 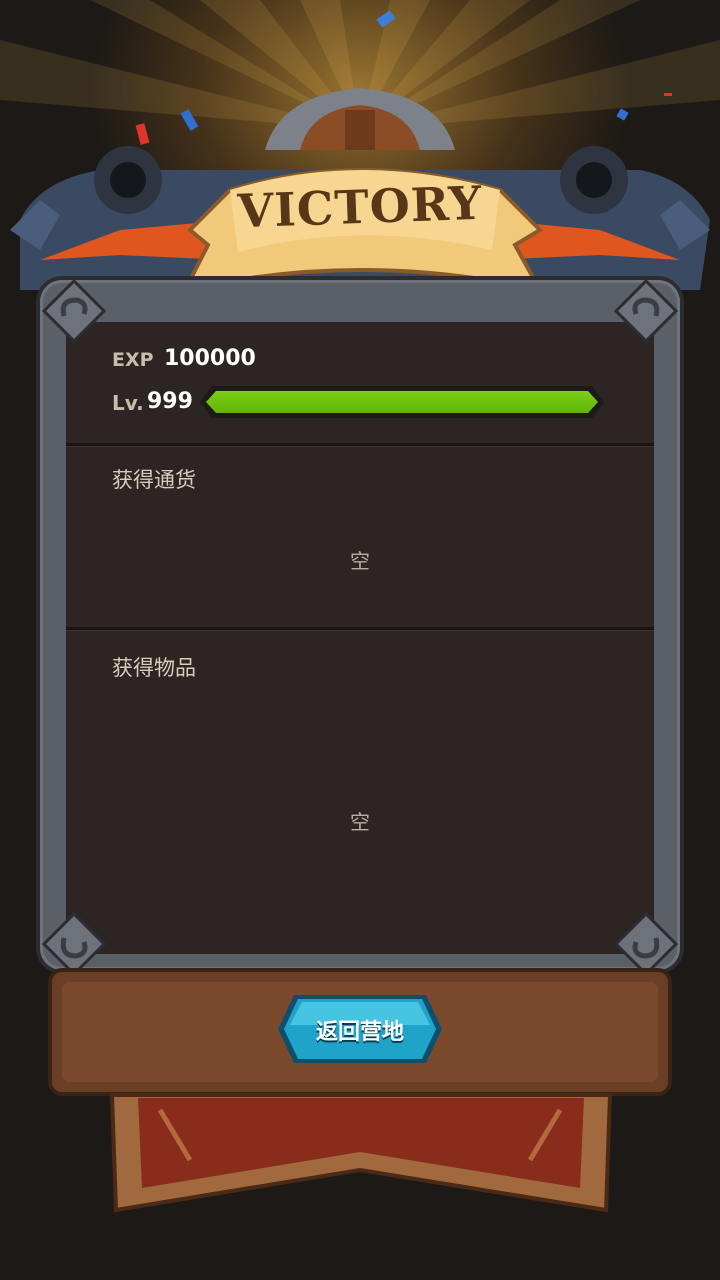 I want to click on items-section-title: 获得物品, so click(x=154, y=668).